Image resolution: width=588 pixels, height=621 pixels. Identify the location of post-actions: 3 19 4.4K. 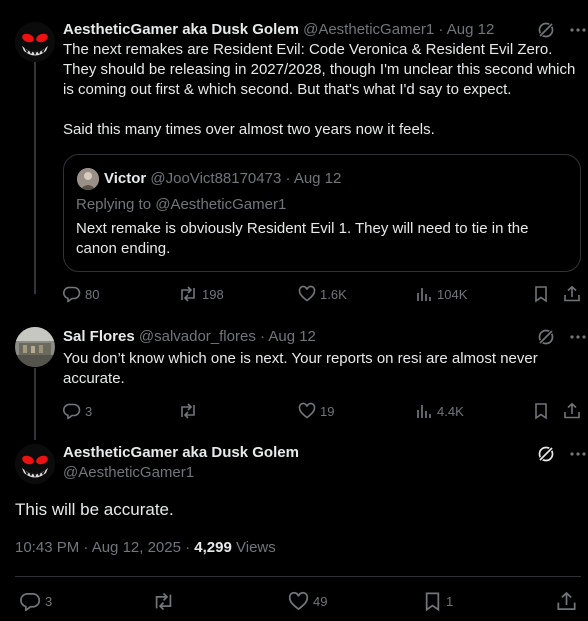
(294, 411).